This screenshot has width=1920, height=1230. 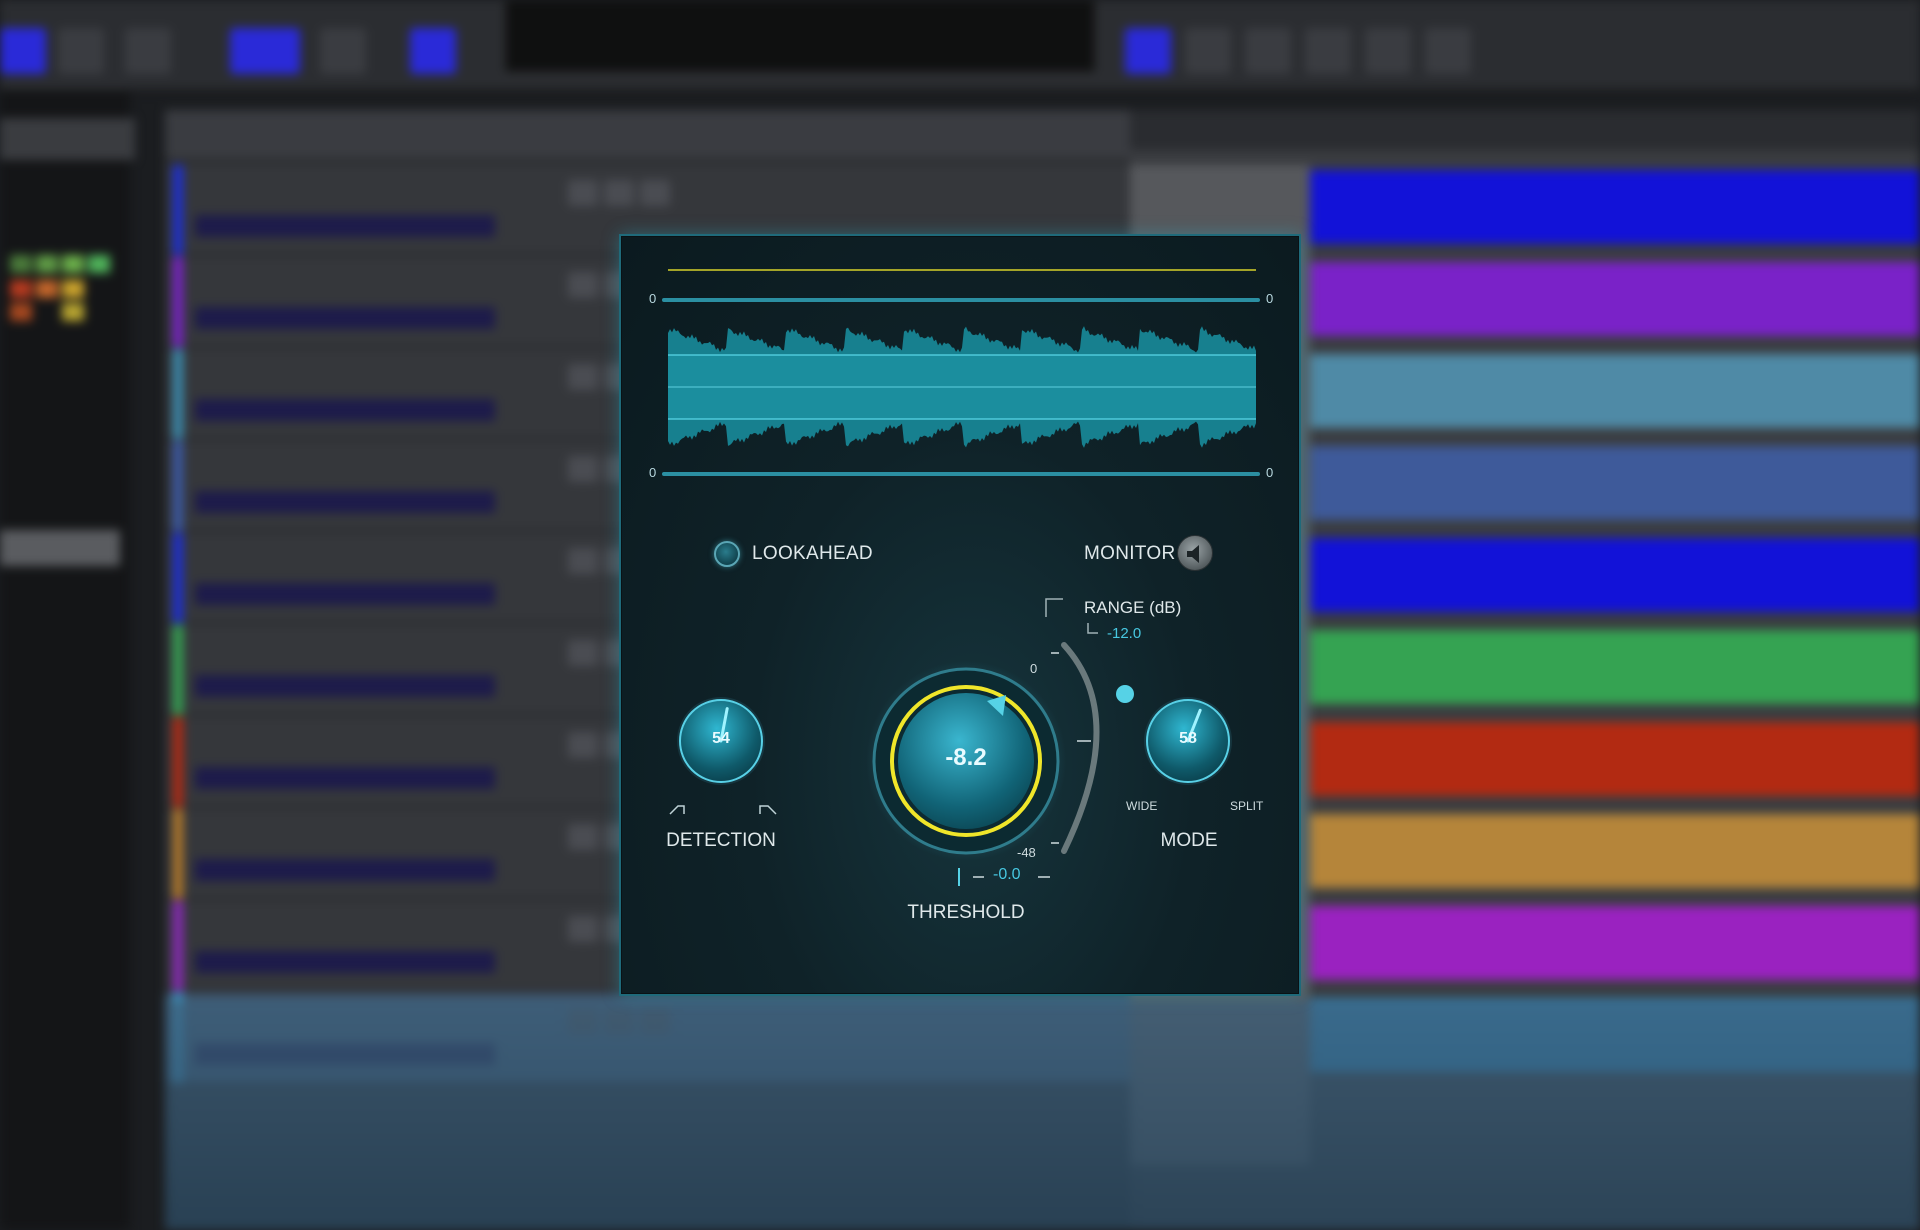 What do you see at coordinates (60, 548) in the screenshot?
I see `browser-bar` at bounding box center [60, 548].